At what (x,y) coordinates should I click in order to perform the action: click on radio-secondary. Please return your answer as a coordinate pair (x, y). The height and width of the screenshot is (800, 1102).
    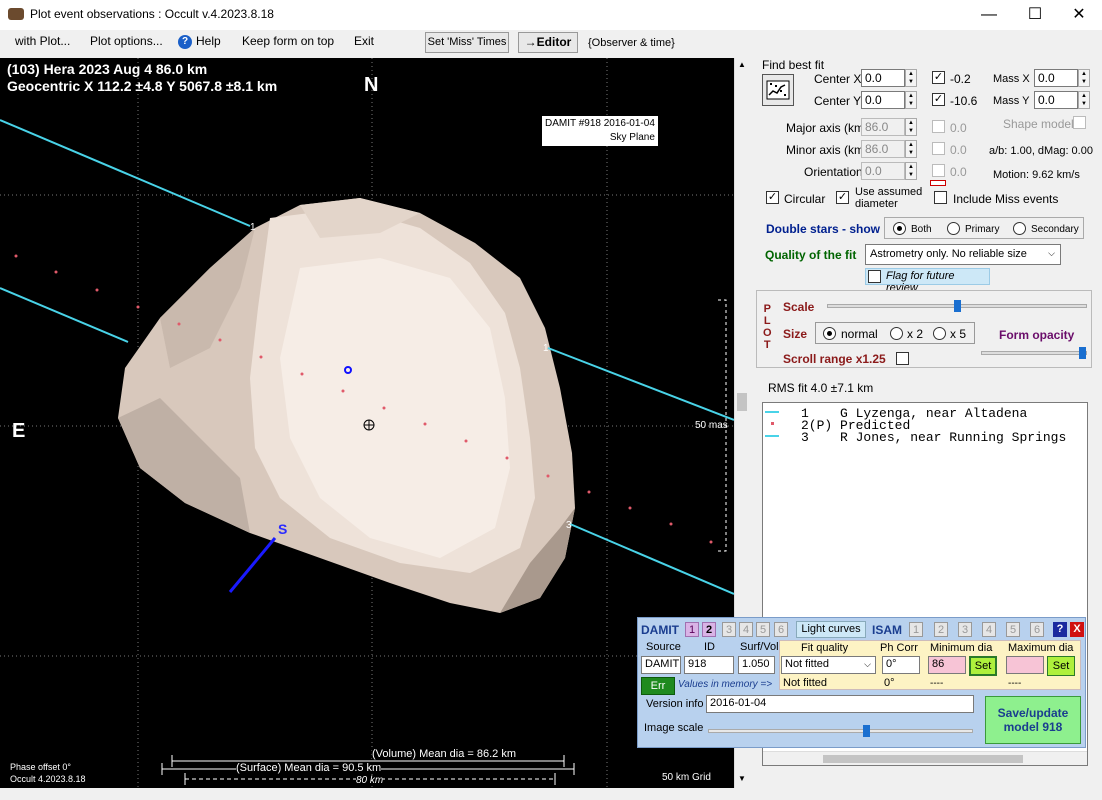
    Looking at the image, I should click on (1019, 228).